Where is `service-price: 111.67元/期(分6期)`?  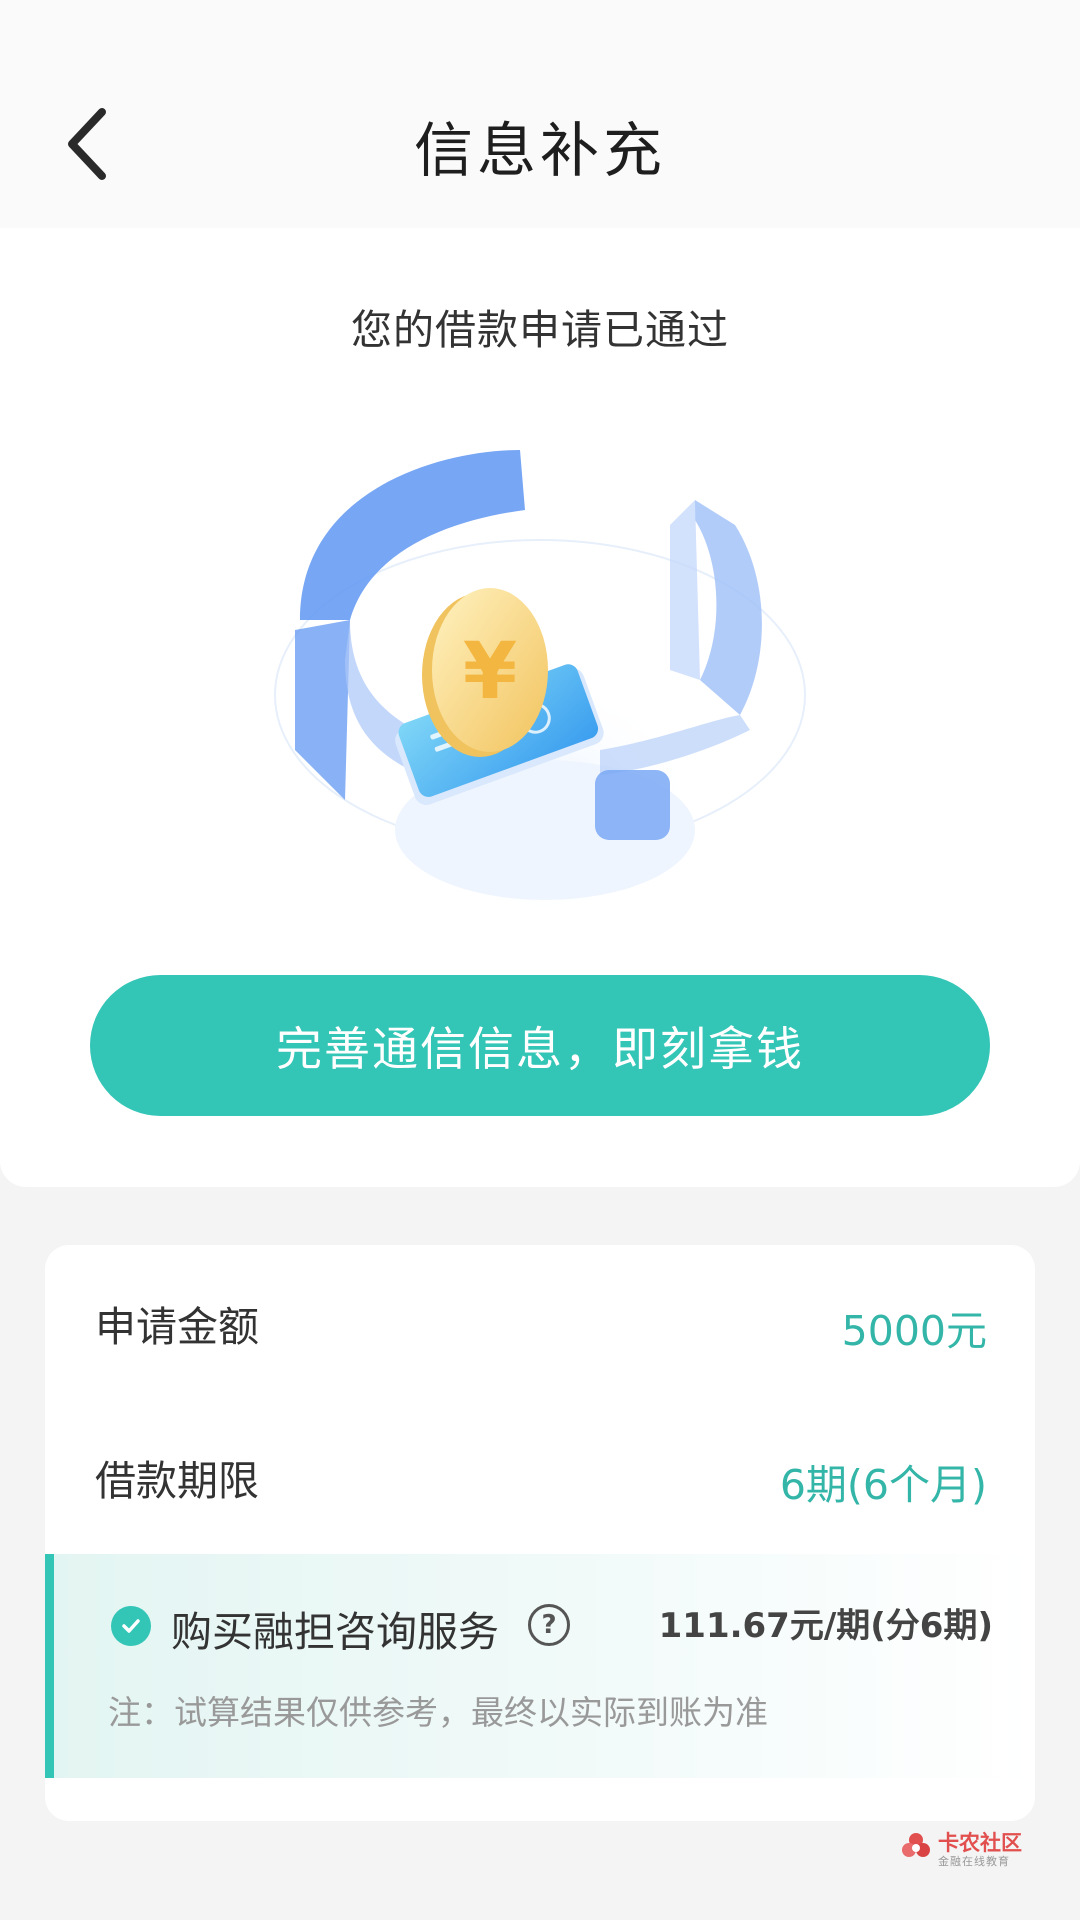
service-price: 111.67元/期(分6期) is located at coordinates (825, 1626).